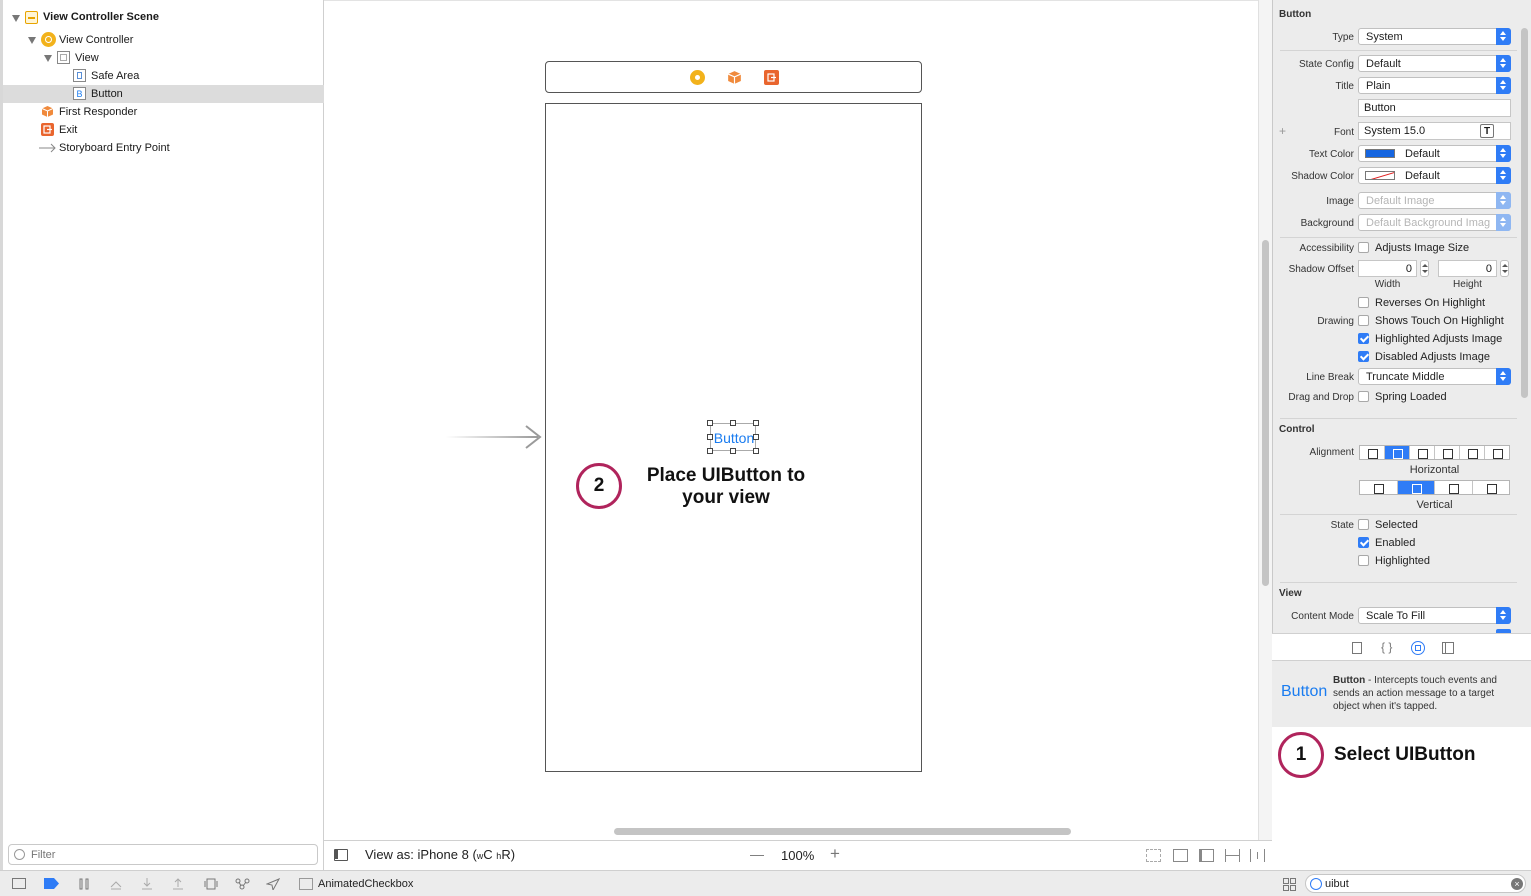 This screenshot has height=896, width=1531. Describe the element at coordinates (1434, 131) in the screenshot. I see `font-field: System 15.0 T` at that location.